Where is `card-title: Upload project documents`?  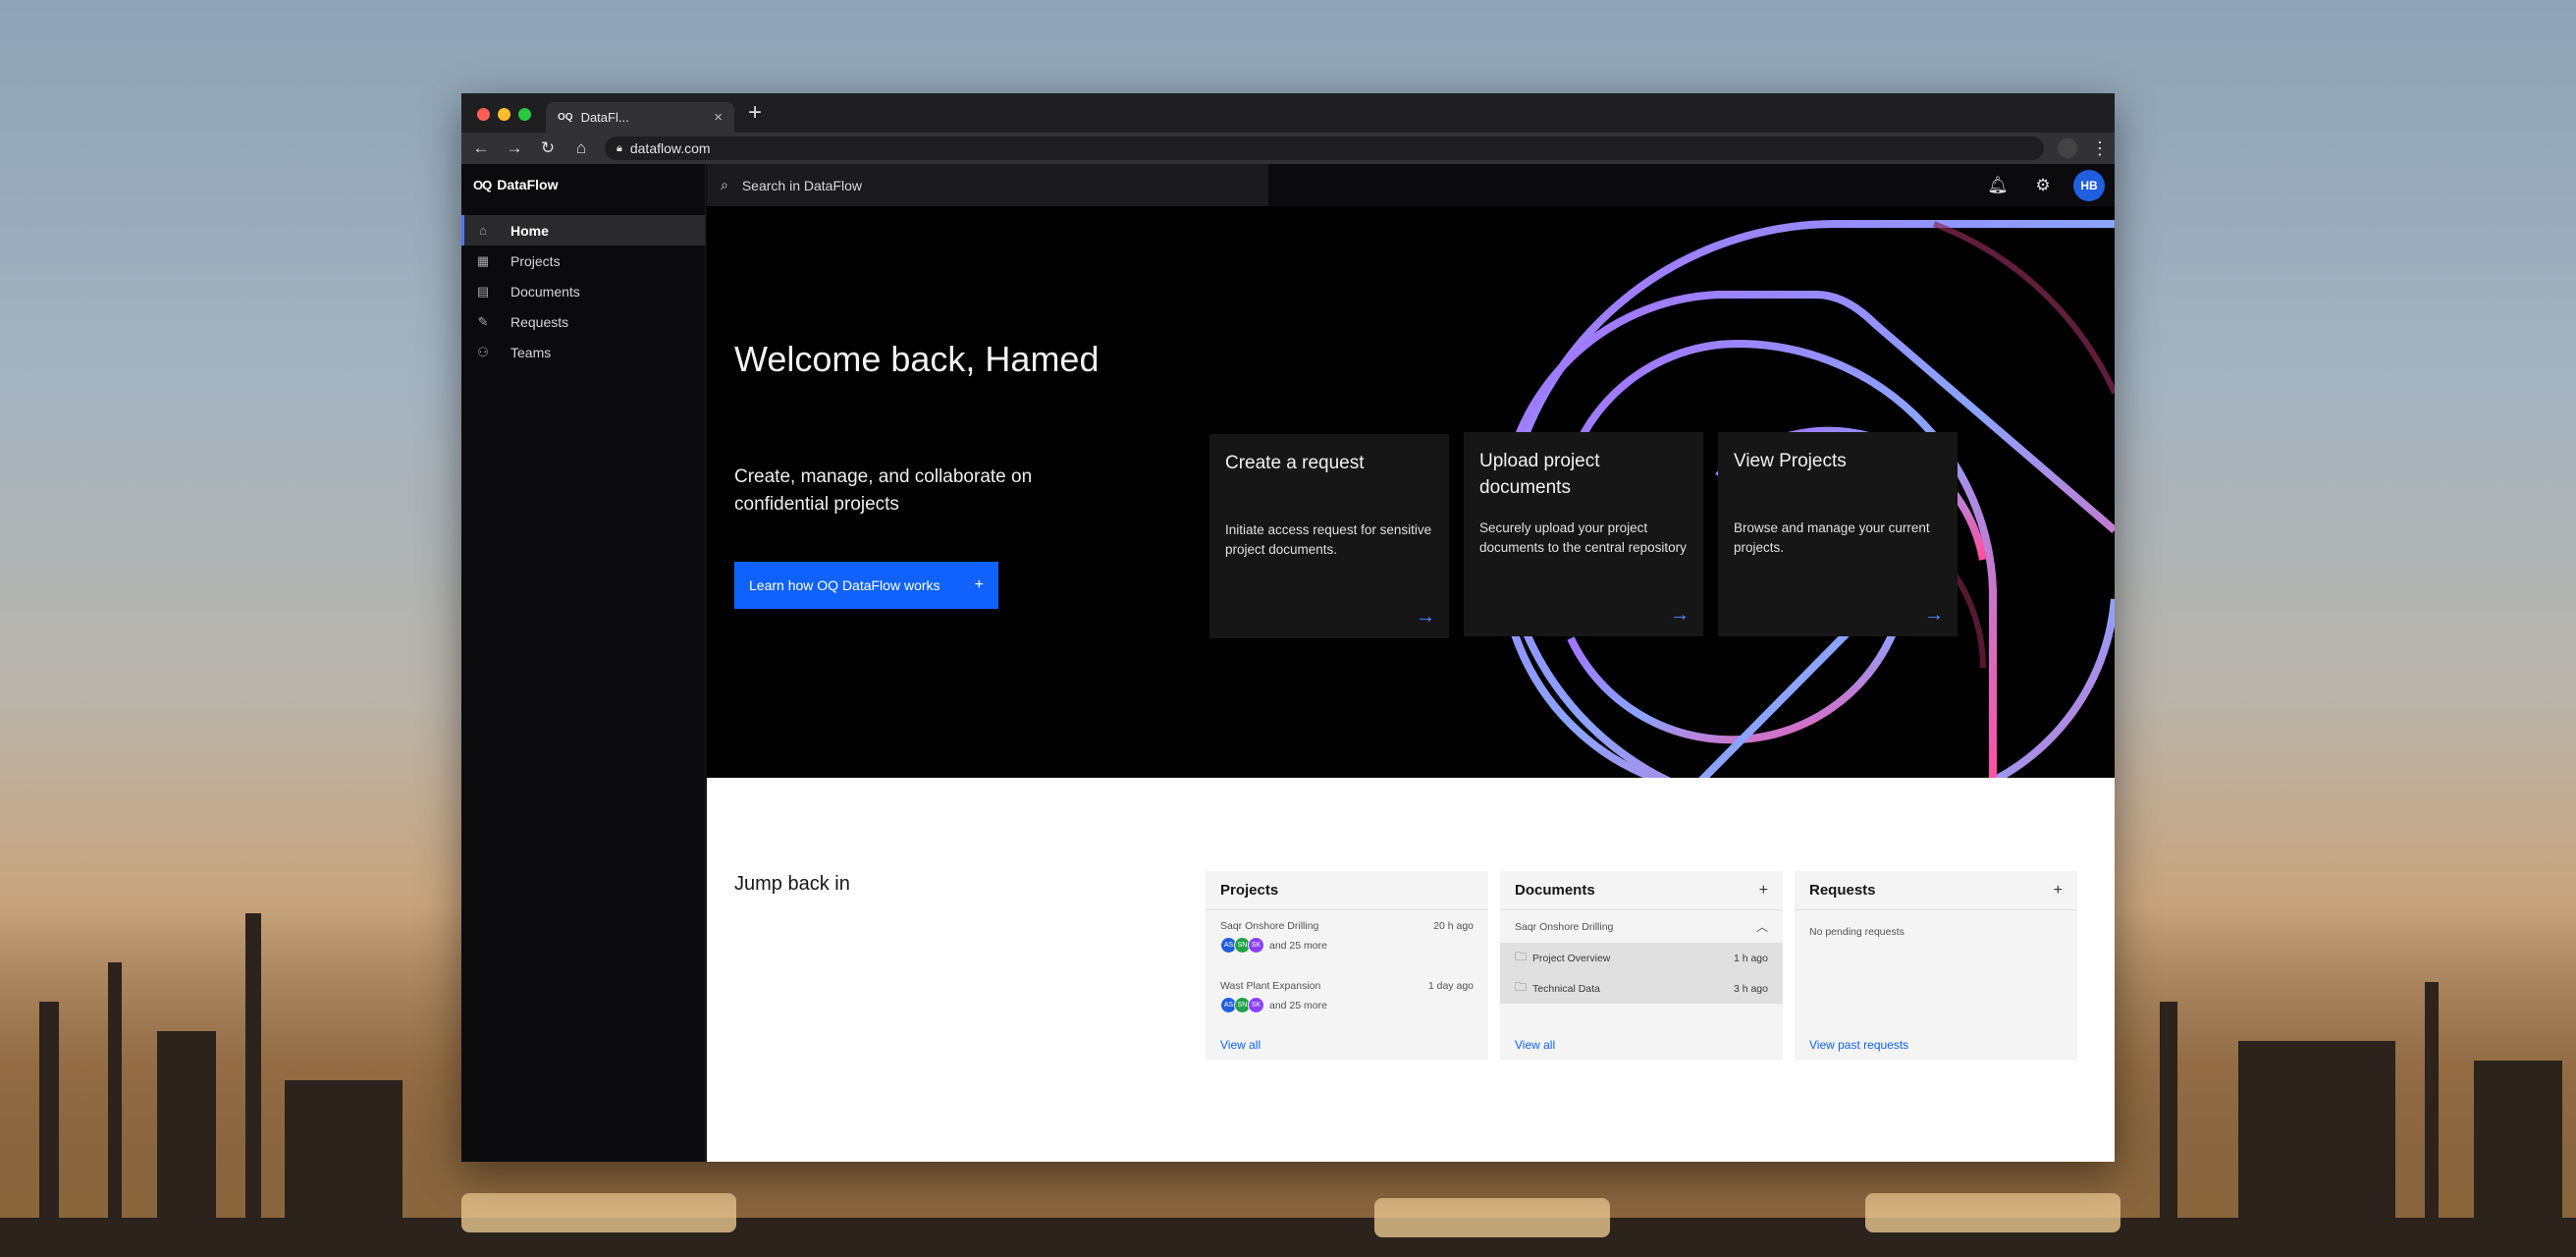
card-title: Upload project documents is located at coordinates (1539, 475).